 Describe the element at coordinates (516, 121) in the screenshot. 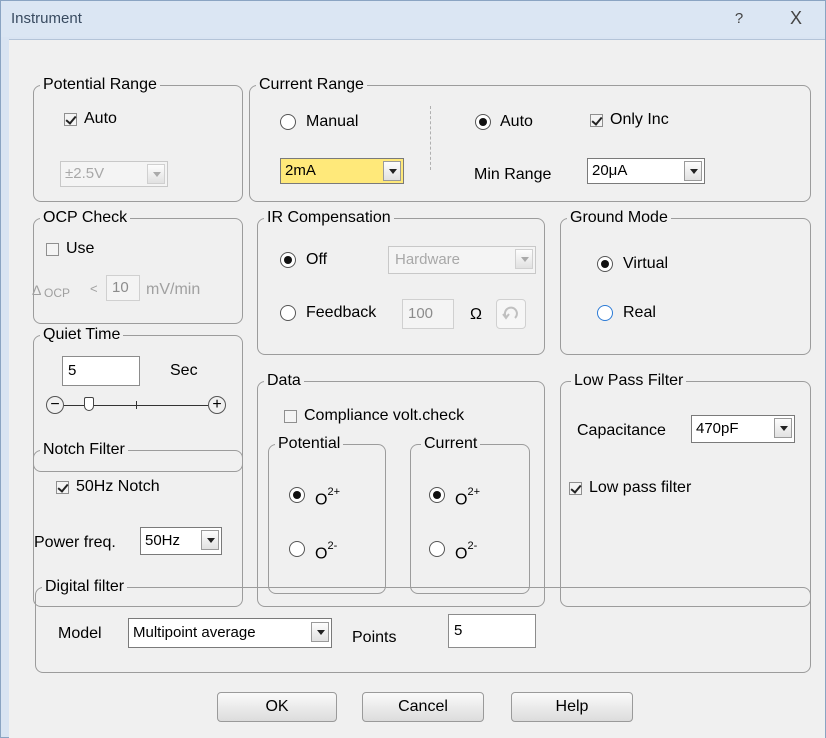

I see `current-auto-label: Auto` at that location.